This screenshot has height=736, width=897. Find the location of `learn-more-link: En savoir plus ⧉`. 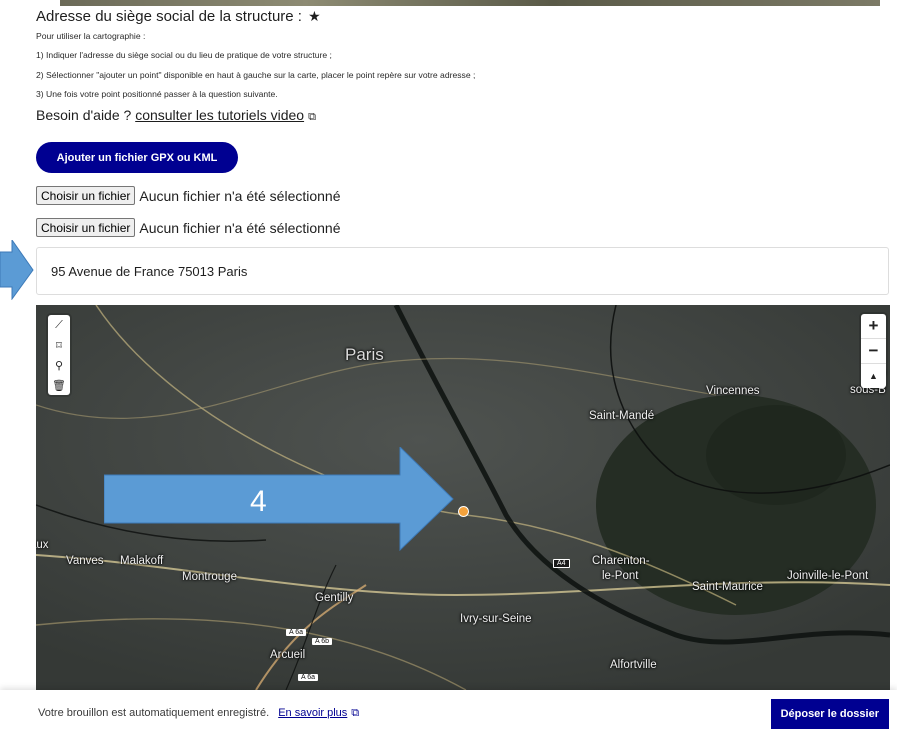

learn-more-link: En savoir plus ⧉ is located at coordinates (318, 713).